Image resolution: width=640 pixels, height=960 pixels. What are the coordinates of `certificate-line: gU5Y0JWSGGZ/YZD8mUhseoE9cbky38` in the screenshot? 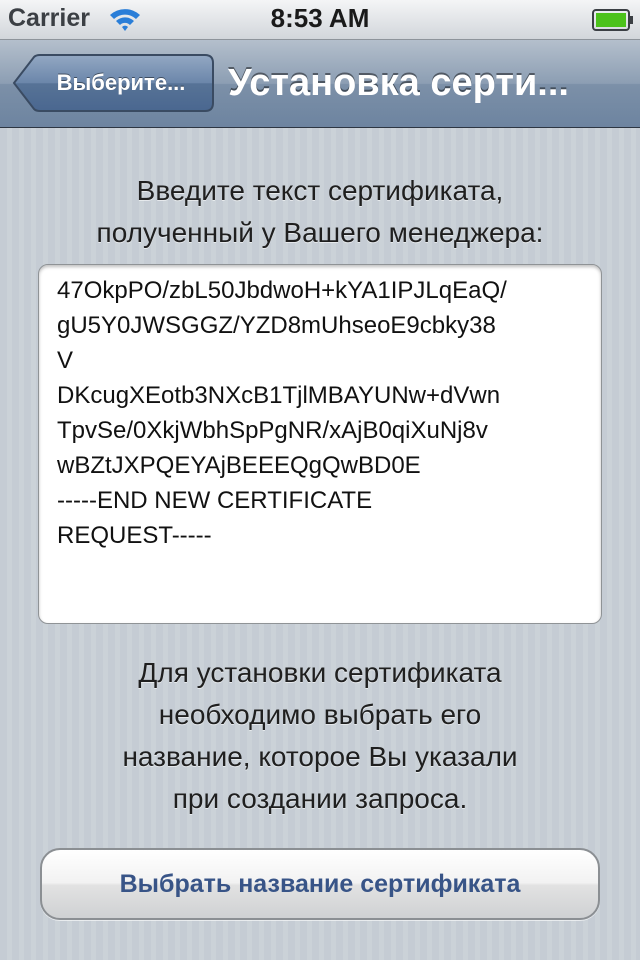 It's located at (276, 325).